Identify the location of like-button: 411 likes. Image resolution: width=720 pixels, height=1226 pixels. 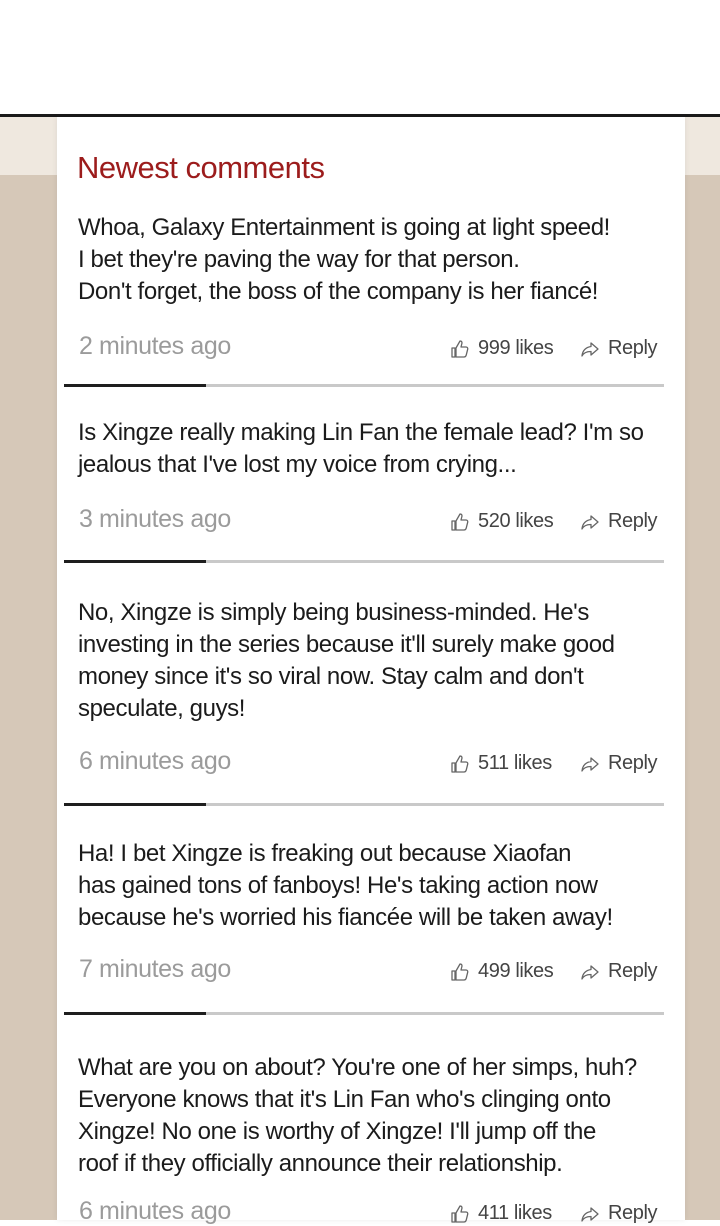
(501, 1213).